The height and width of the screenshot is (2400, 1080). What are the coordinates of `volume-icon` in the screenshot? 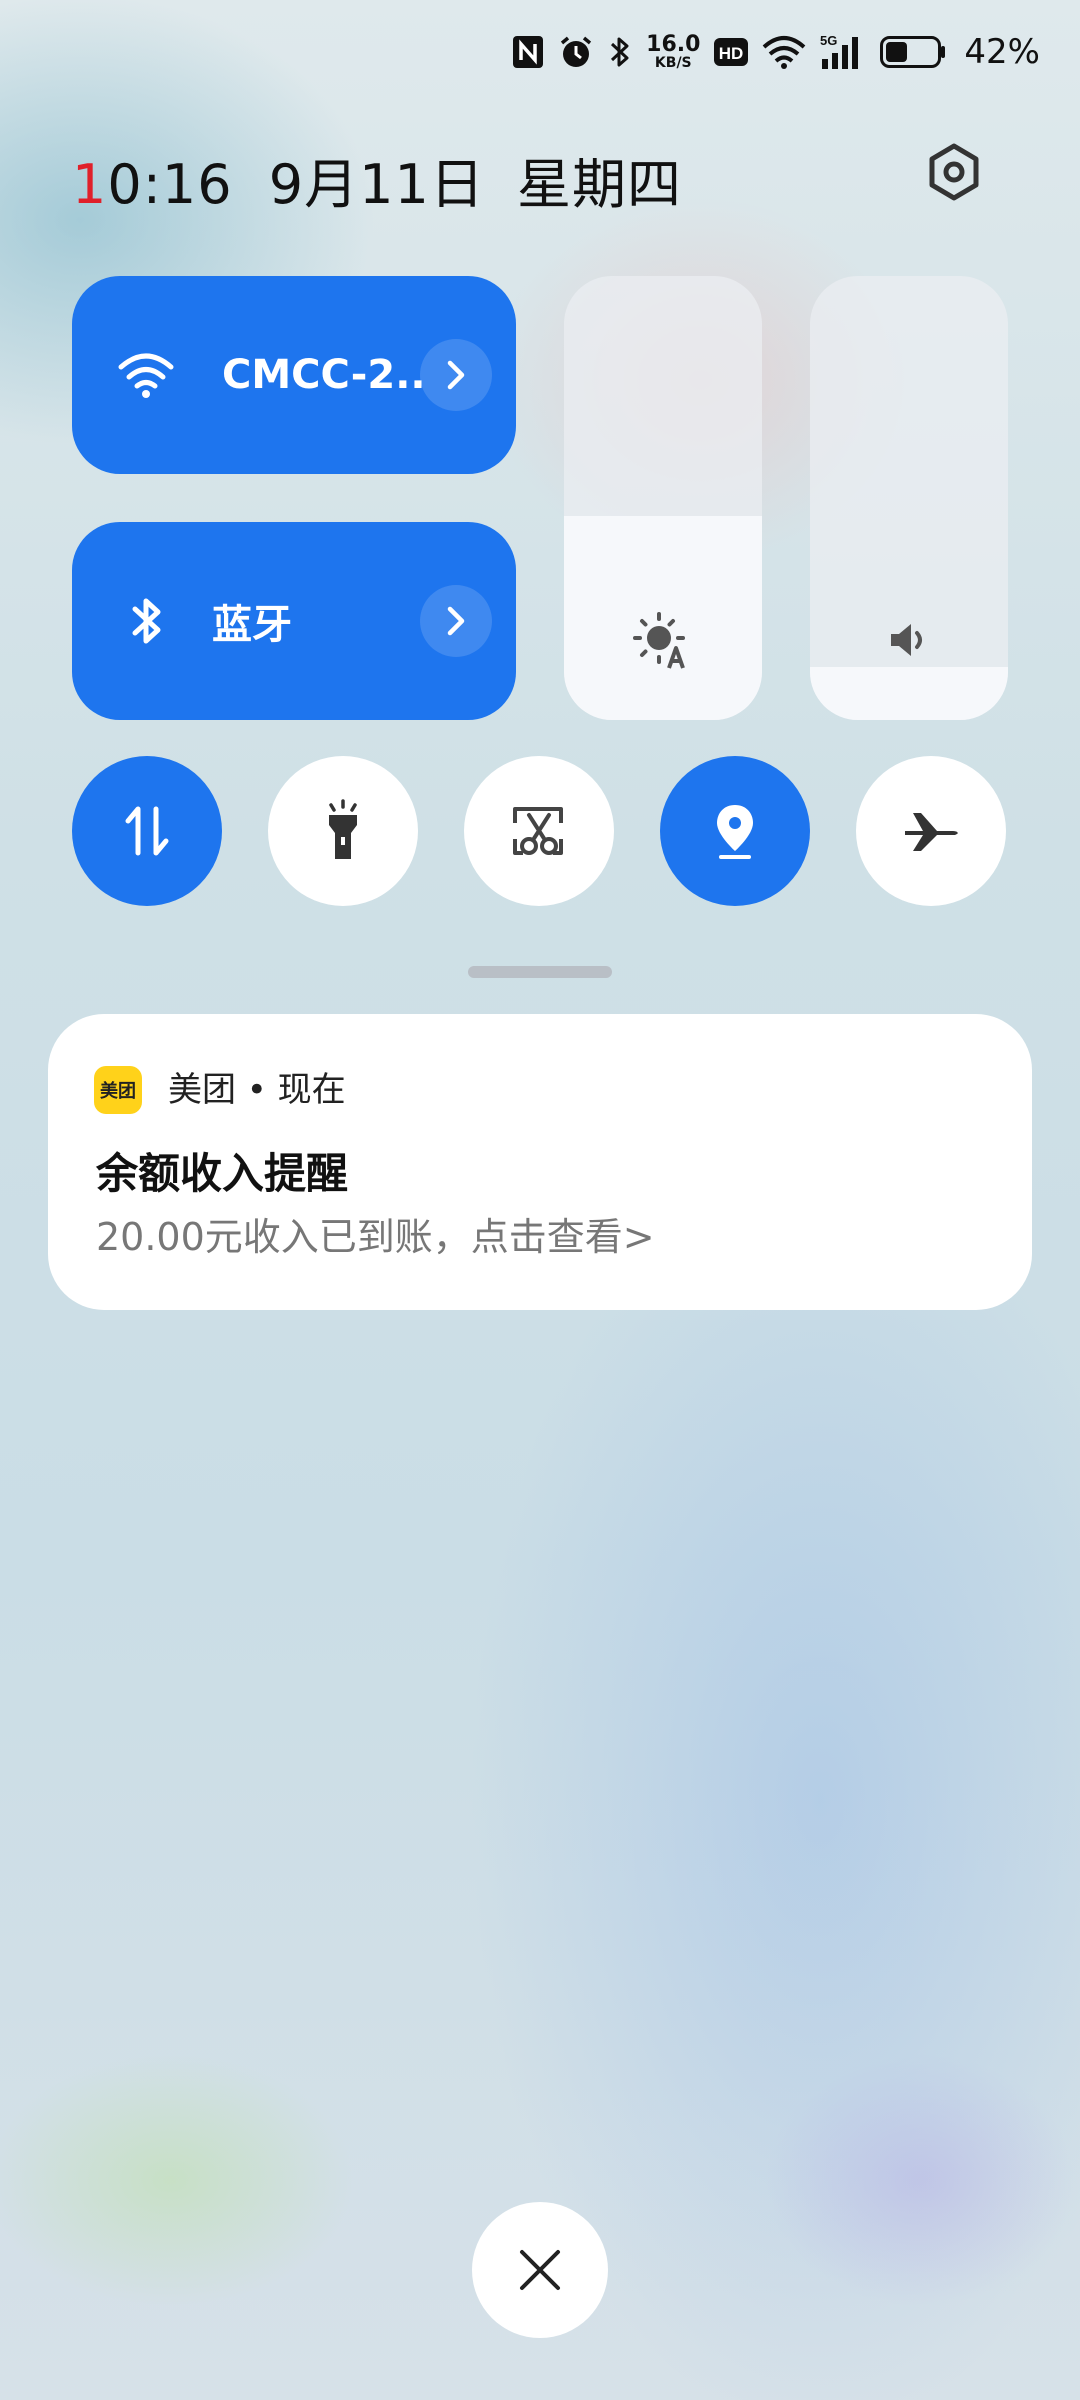 It's located at (909, 640).